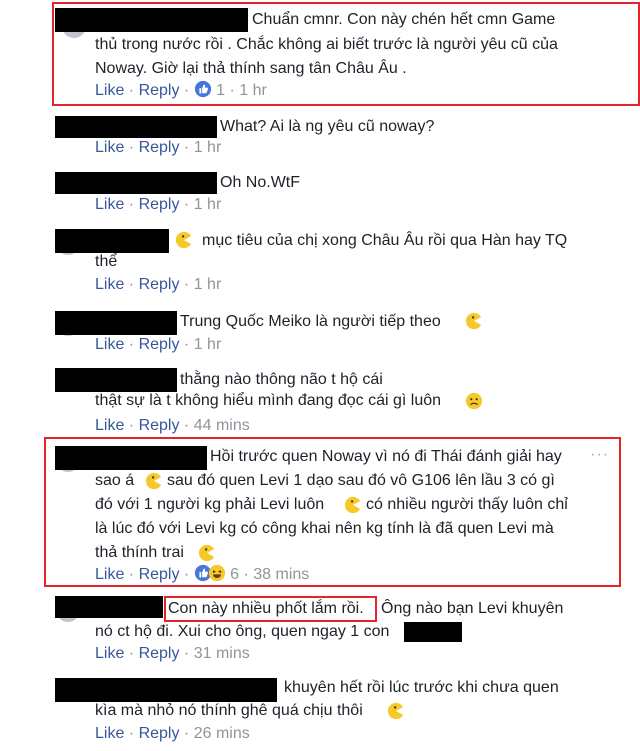  What do you see at coordinates (266, 608) in the screenshot?
I see `comment-text: Con này nhiều phốt lắm rồi.` at bounding box center [266, 608].